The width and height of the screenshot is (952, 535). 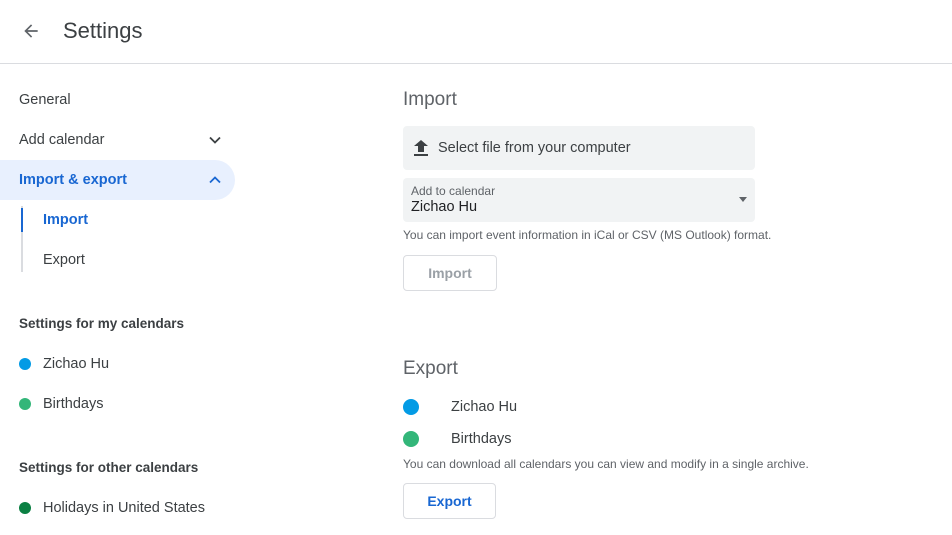 What do you see at coordinates (743, 199) in the screenshot?
I see `dropdown-arrow-icon` at bounding box center [743, 199].